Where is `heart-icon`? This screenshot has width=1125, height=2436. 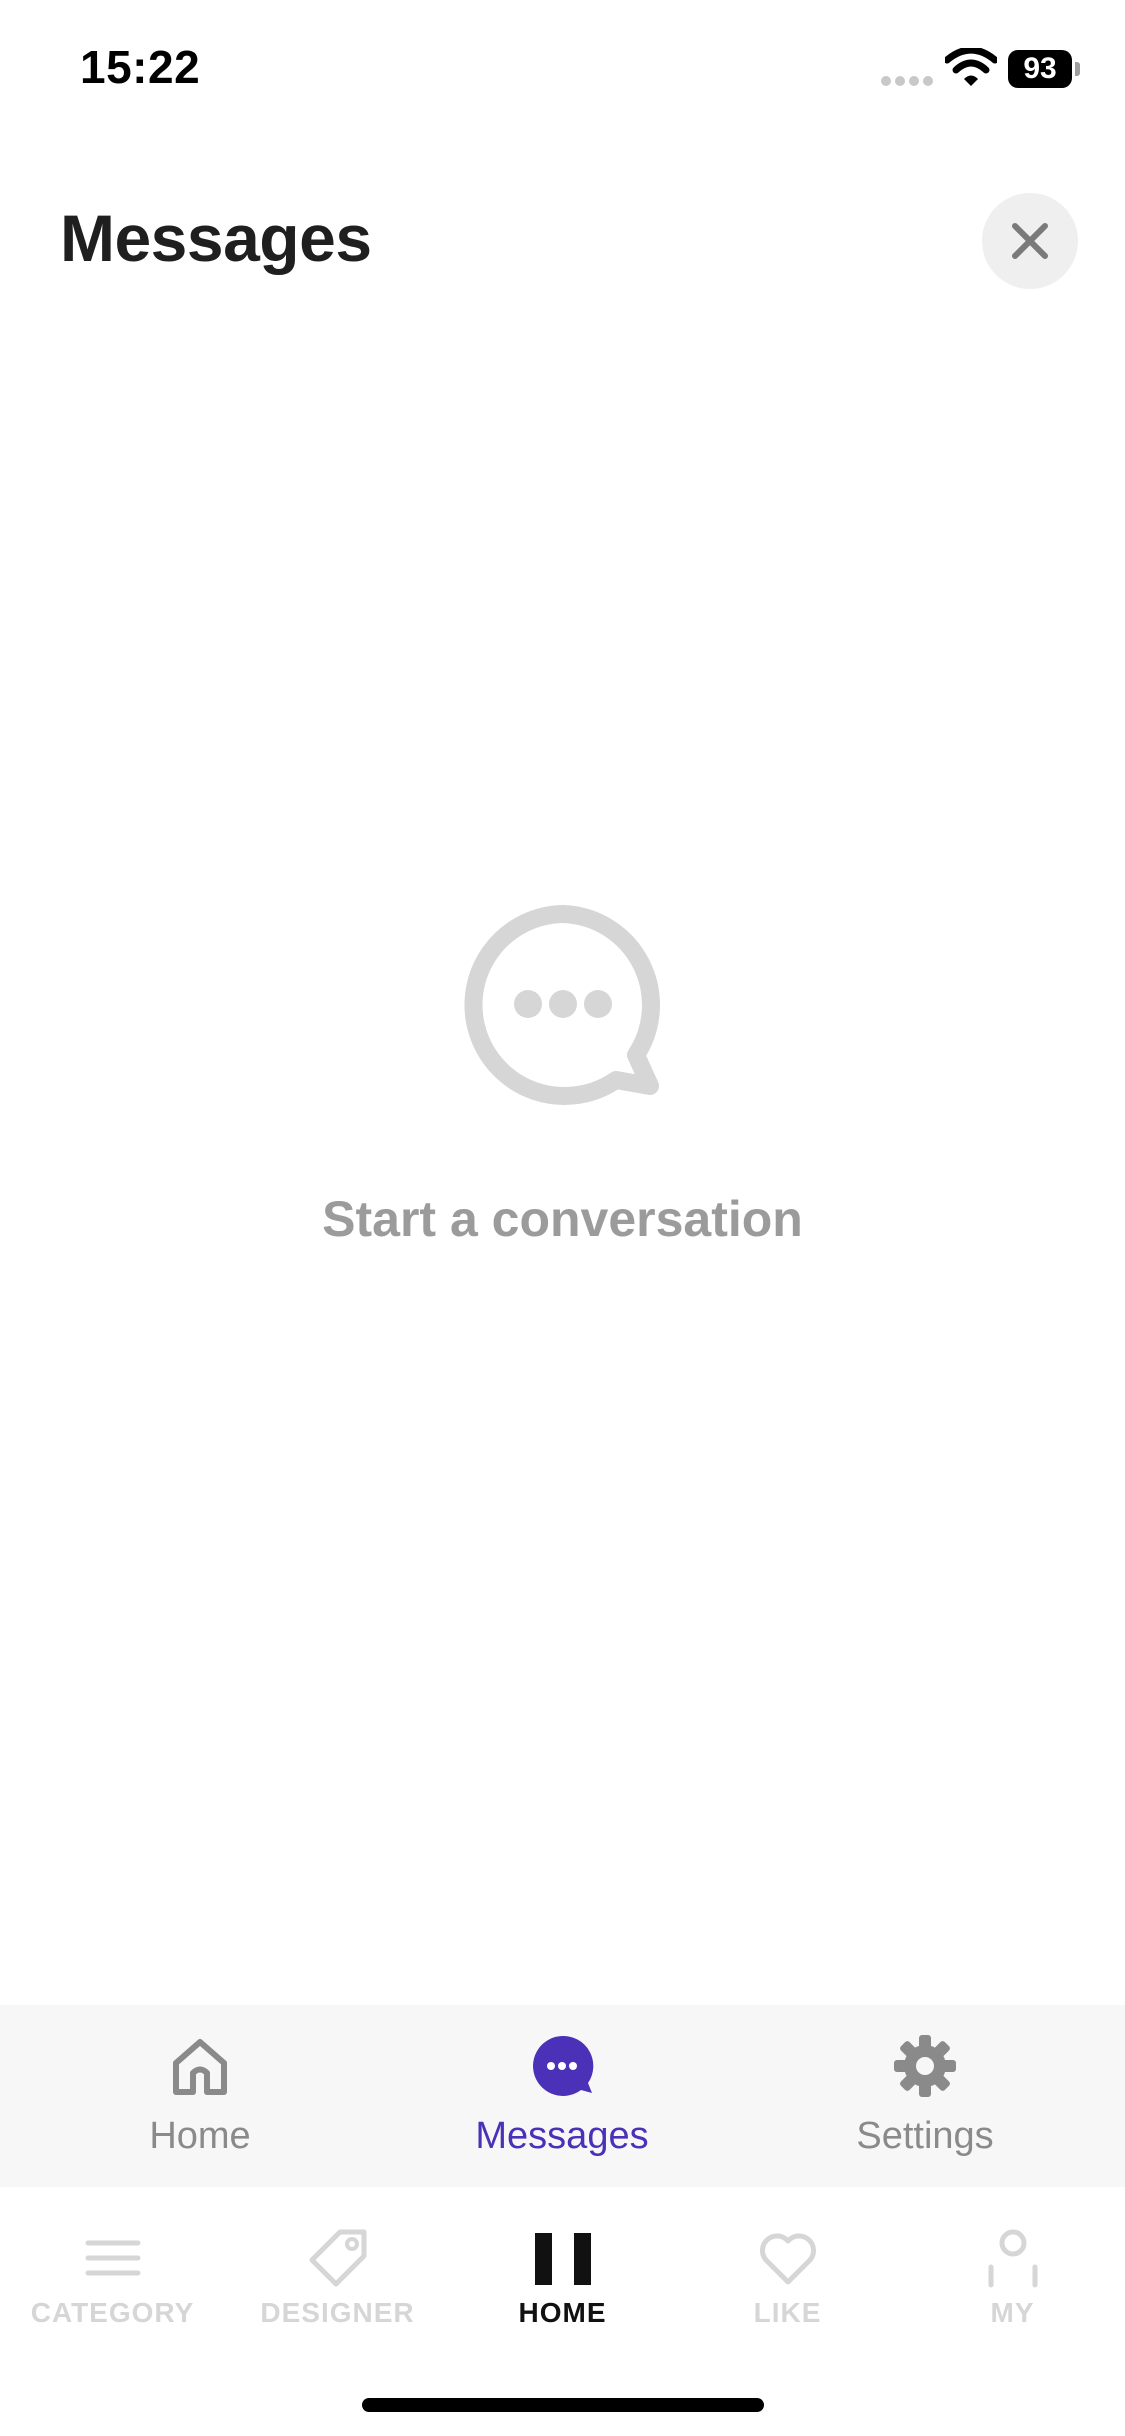
heart-icon is located at coordinates (787, 2259).